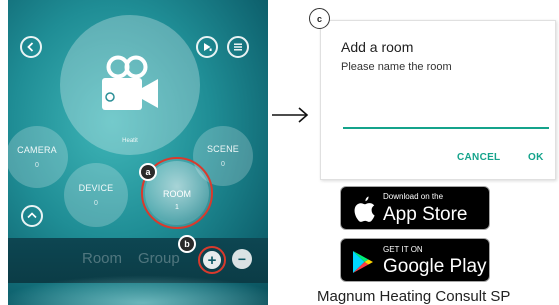 Image resolution: width=559 pixels, height=305 pixels. I want to click on device-count: 0, so click(96, 203).